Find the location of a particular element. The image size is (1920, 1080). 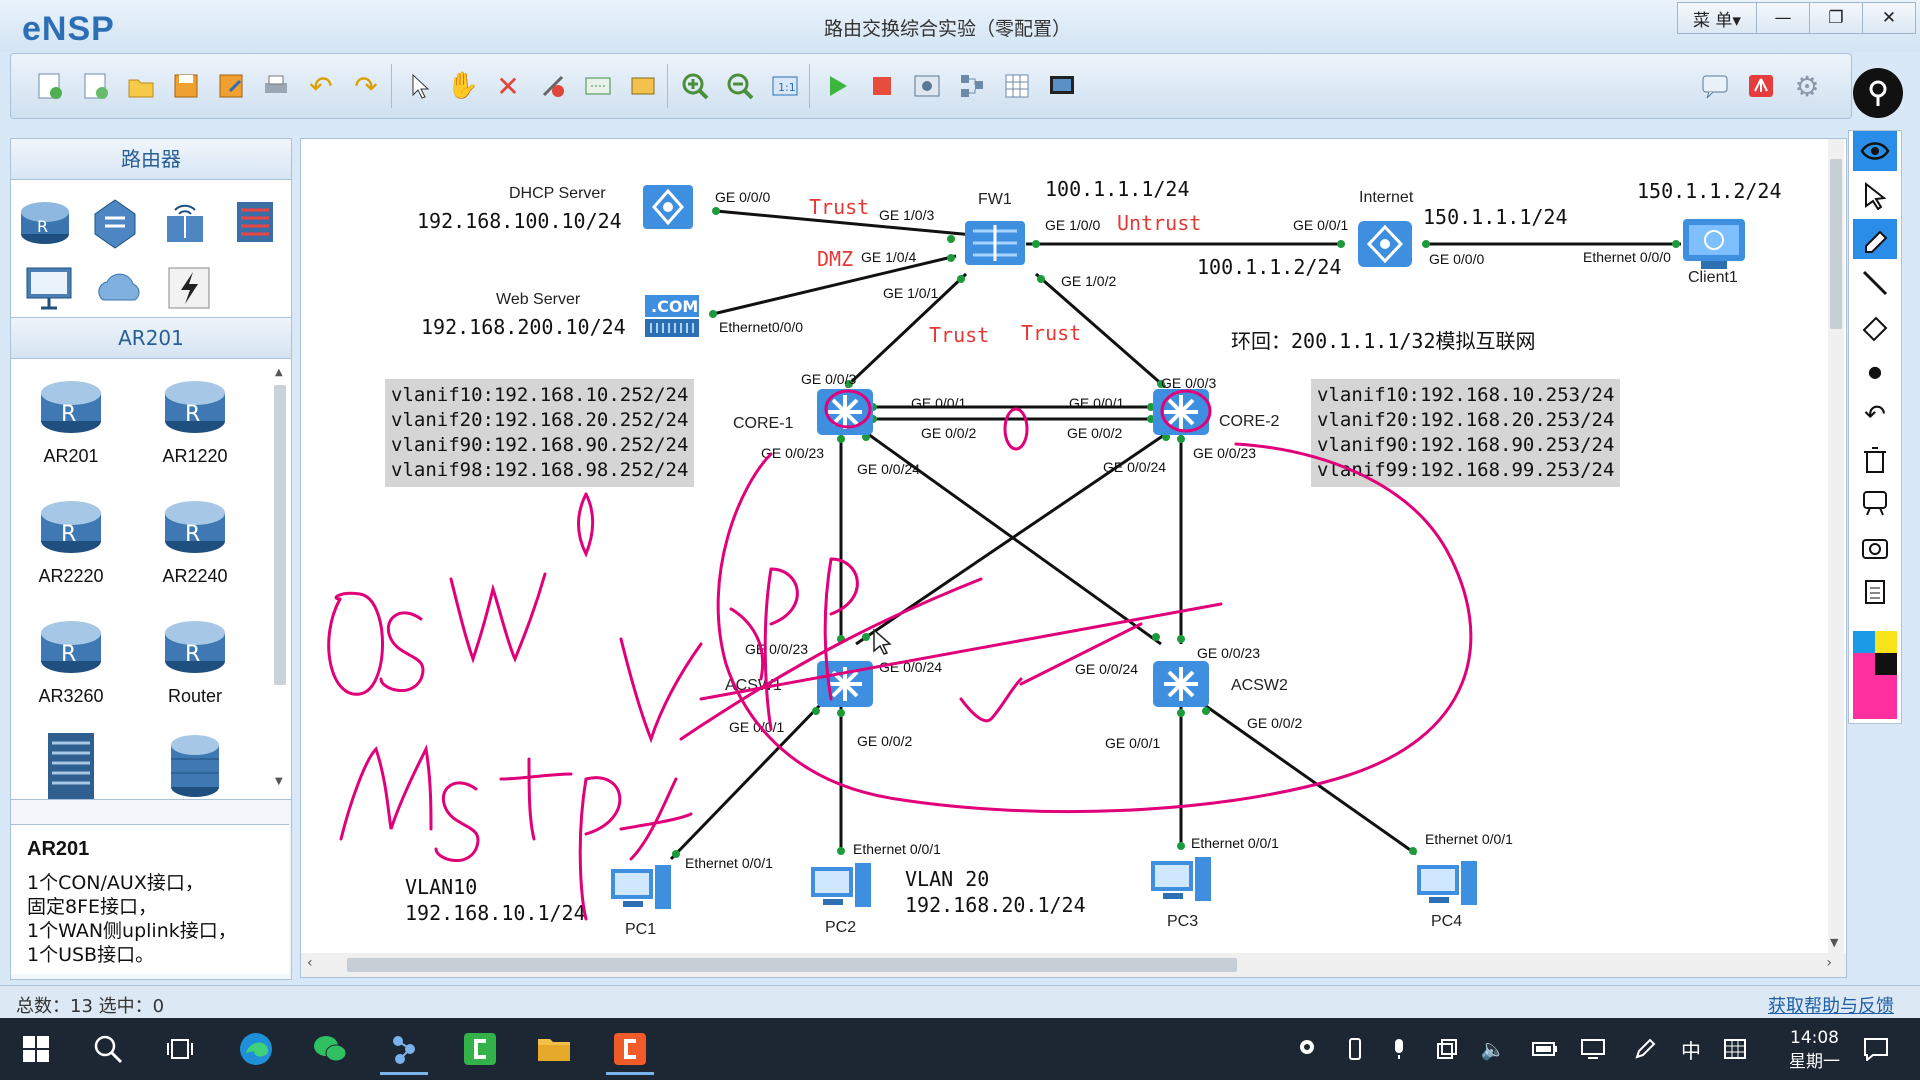

search-button is located at coordinates (108, 1049).